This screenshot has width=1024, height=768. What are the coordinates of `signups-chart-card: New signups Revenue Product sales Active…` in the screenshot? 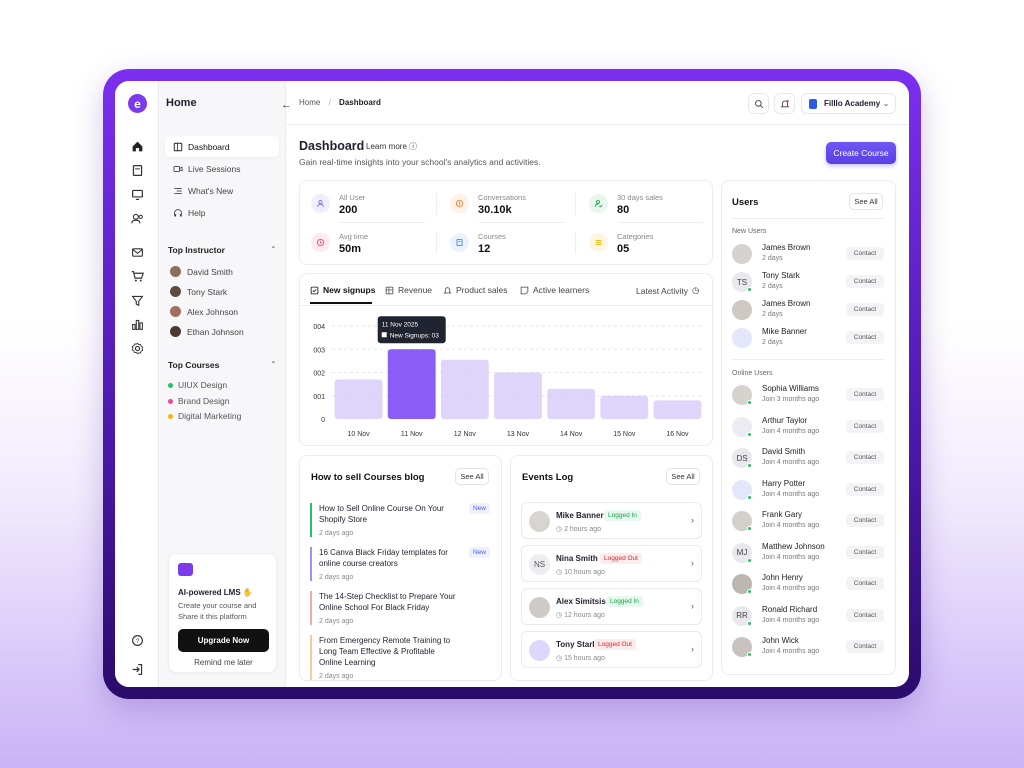 It's located at (506, 359).